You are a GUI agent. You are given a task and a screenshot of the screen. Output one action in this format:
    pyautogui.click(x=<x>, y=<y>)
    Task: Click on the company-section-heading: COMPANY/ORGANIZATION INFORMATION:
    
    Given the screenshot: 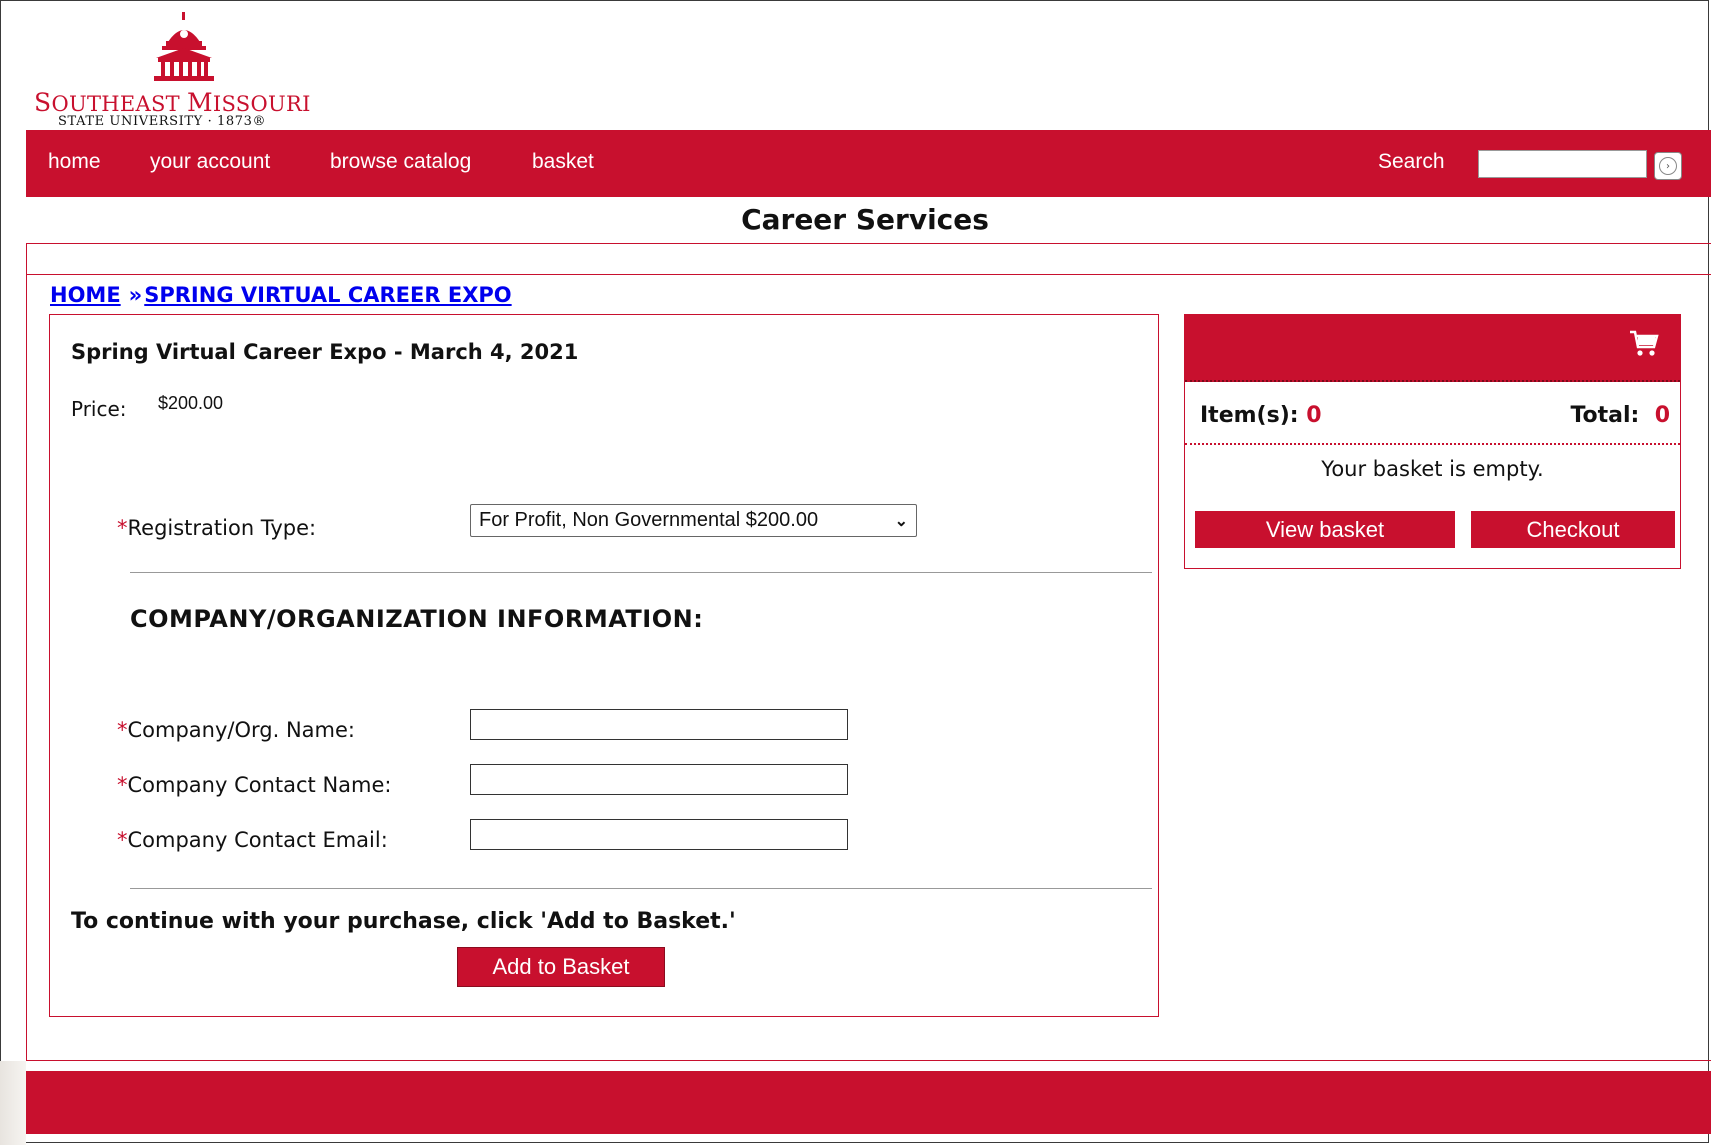 What is the action you would take?
    pyautogui.click(x=417, y=619)
    